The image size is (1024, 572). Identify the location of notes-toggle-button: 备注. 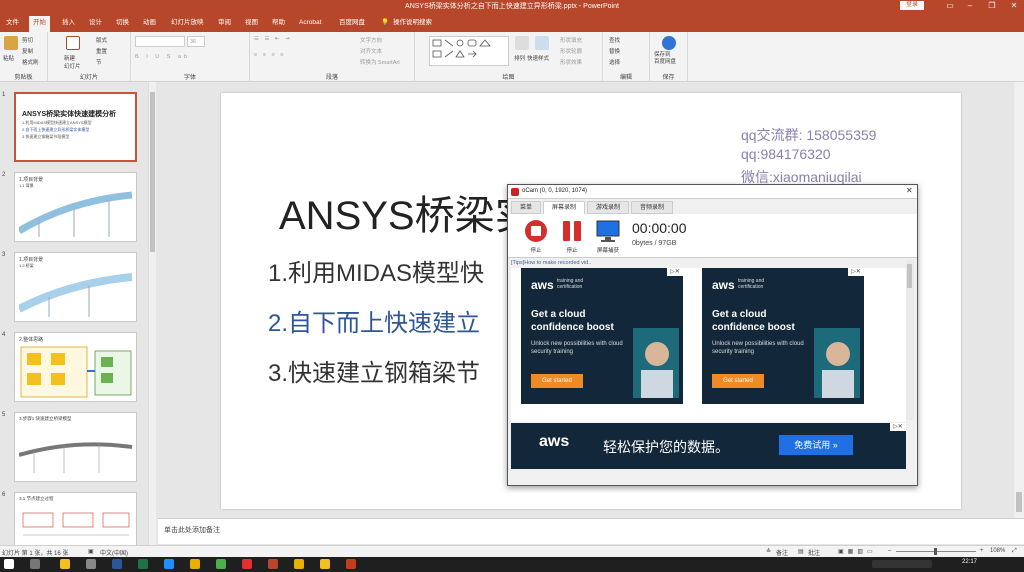
(782, 552).